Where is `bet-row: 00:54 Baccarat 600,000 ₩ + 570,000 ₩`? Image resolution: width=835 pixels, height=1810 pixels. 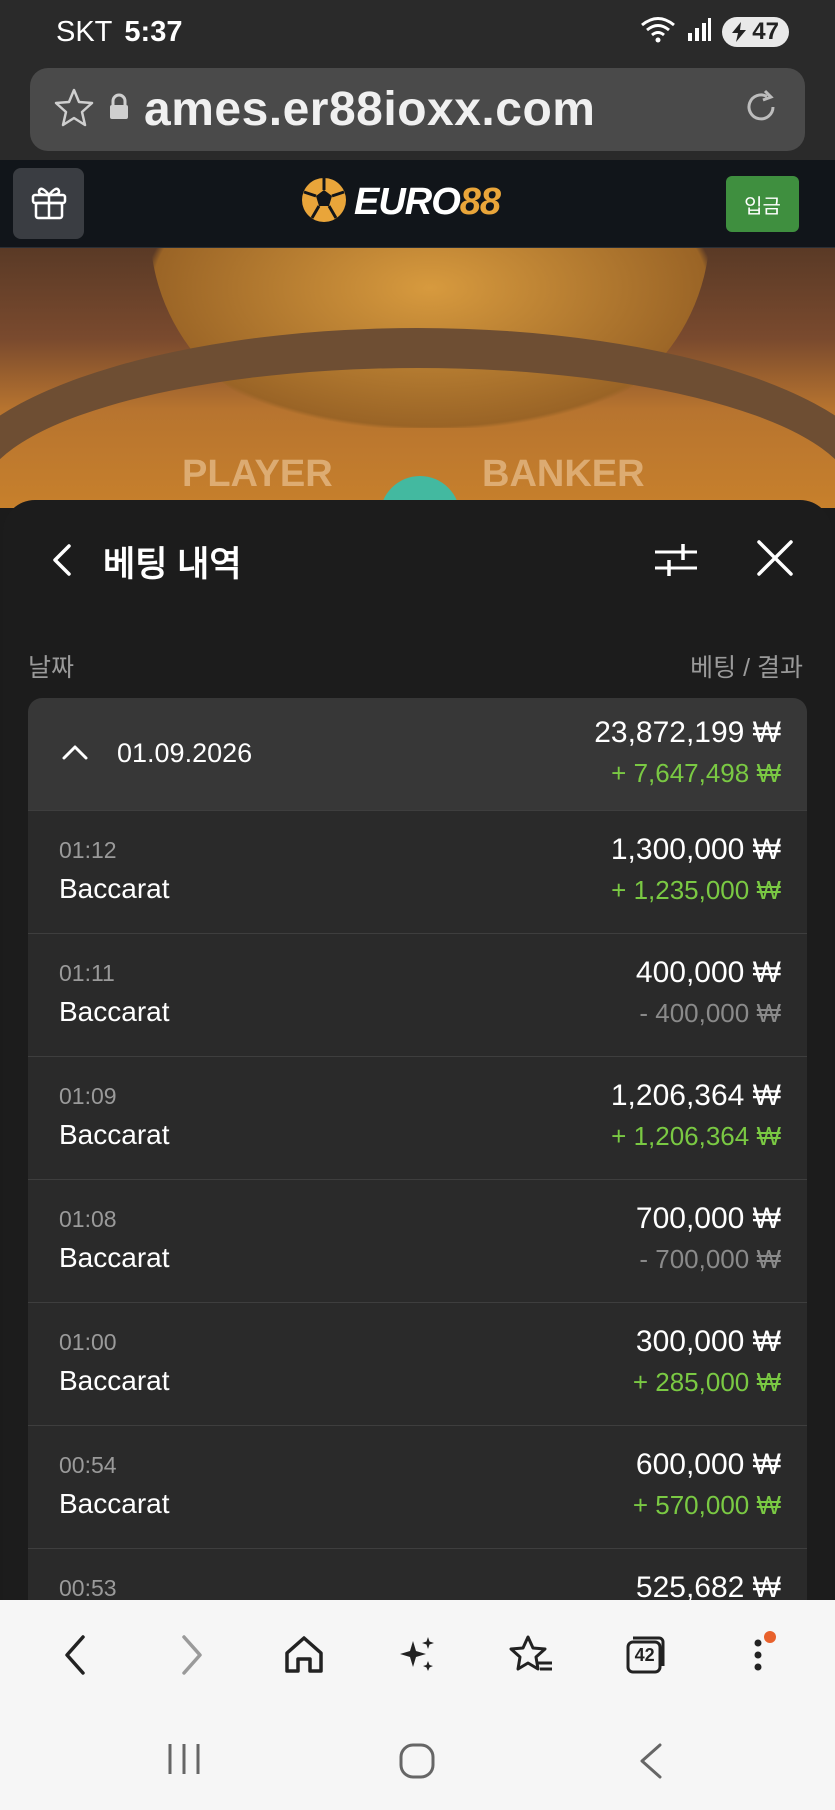 bet-row: 00:54 Baccarat 600,000 ₩ + 570,000 ₩ is located at coordinates (417, 1486).